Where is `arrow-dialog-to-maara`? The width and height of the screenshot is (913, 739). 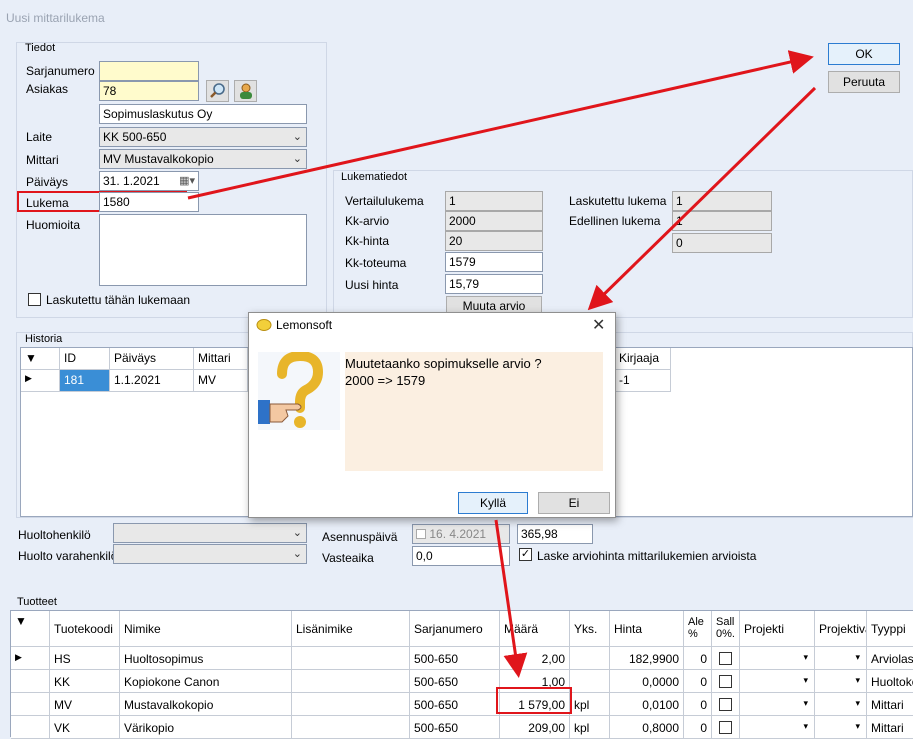
arrow-dialog-to-maara is located at coordinates (511, 598).